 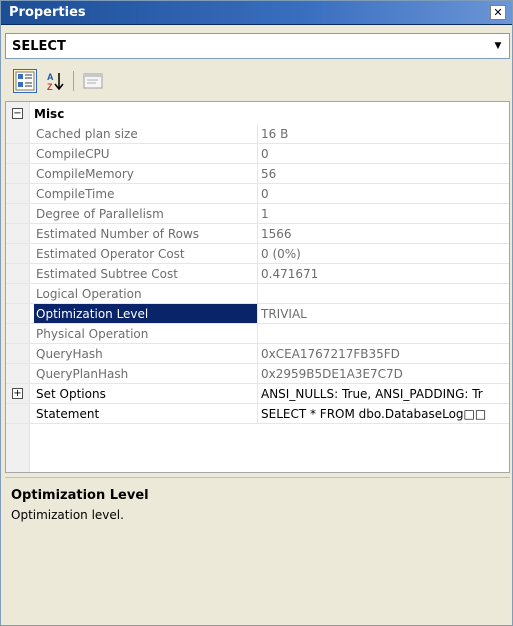 I want to click on property-row: Estimated Number of Rows 1566, so click(x=257, y=234).